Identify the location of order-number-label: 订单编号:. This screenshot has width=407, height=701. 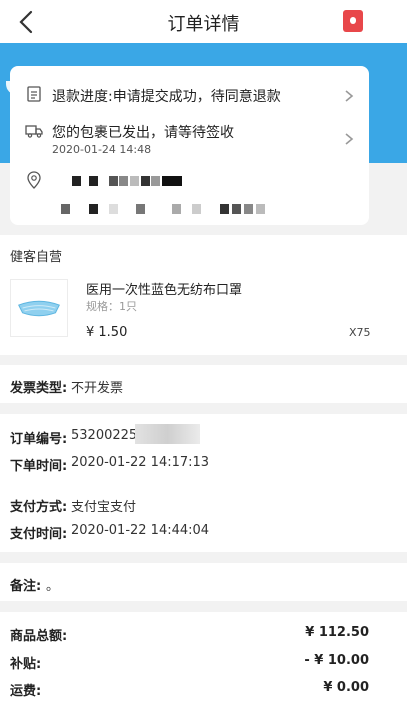
(39, 439).